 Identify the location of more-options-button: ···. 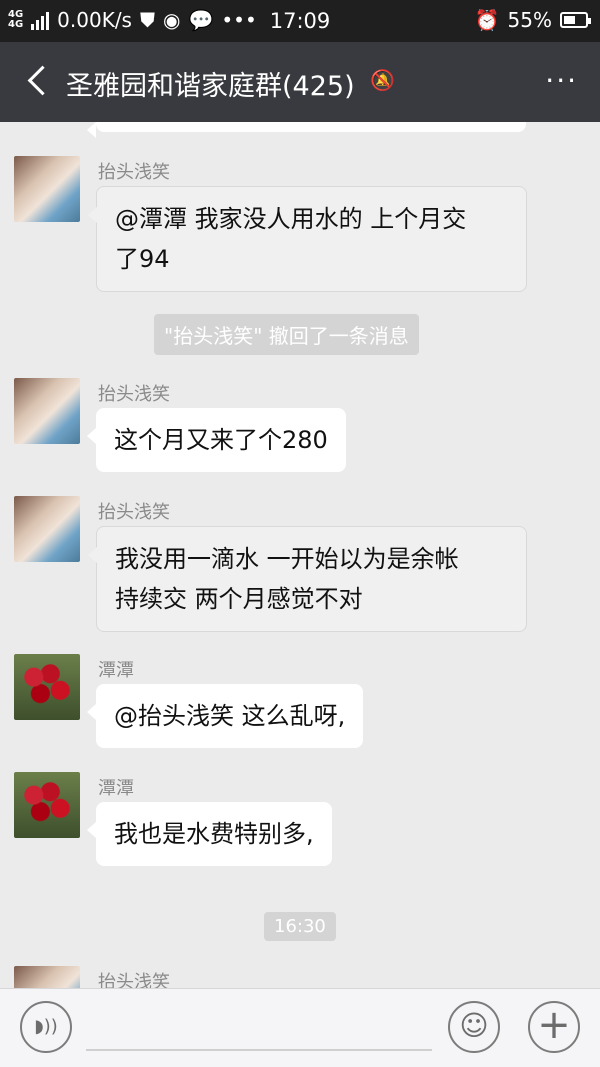
(561, 80).